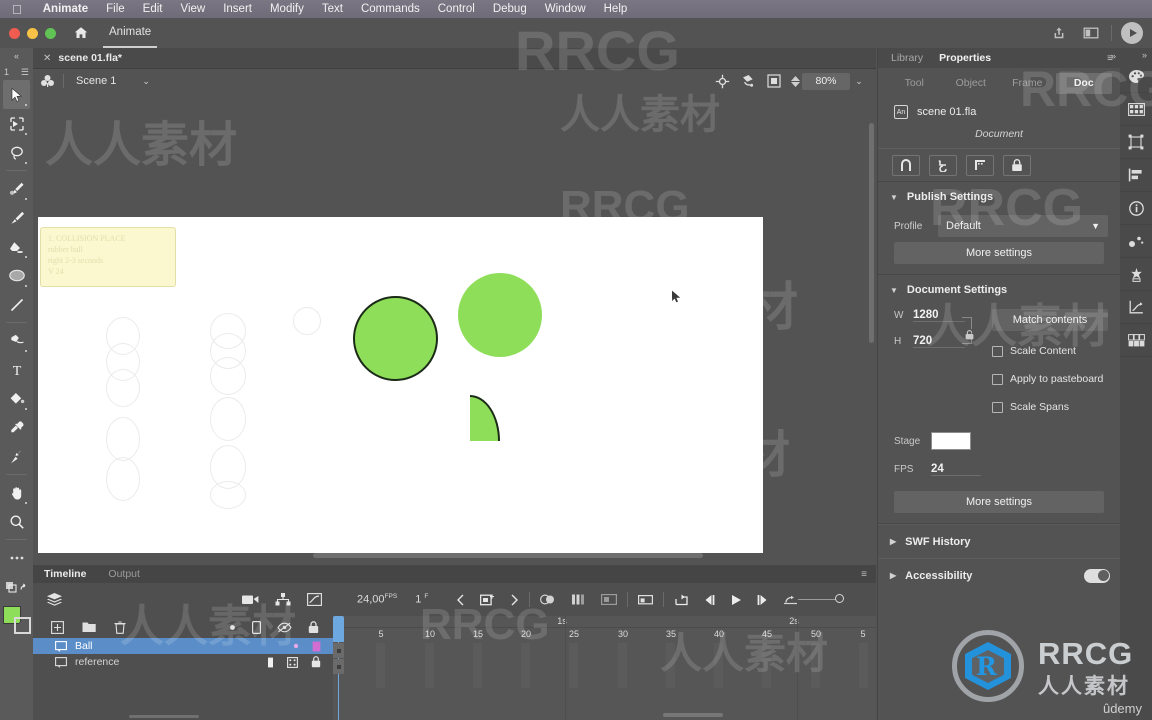 This screenshot has height=720, width=1152. I want to click on window-controls, so click(28, 33).